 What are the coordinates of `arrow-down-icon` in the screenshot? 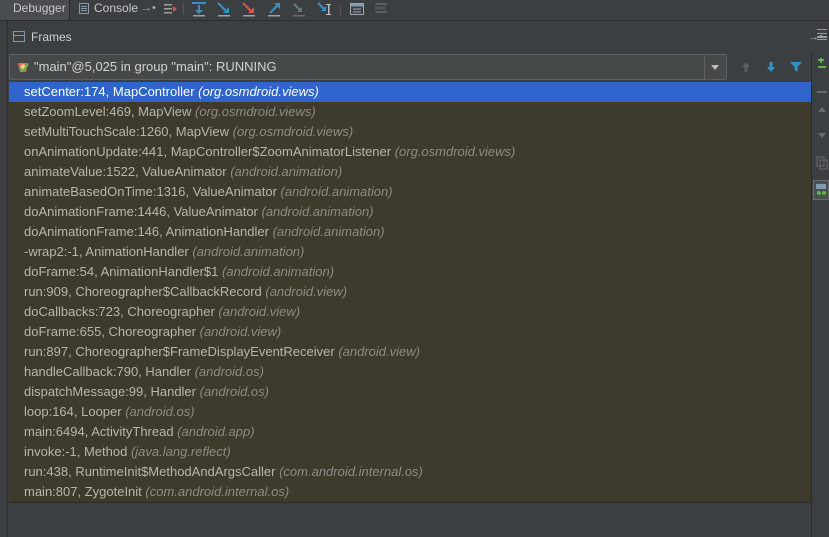 It's located at (771, 67).